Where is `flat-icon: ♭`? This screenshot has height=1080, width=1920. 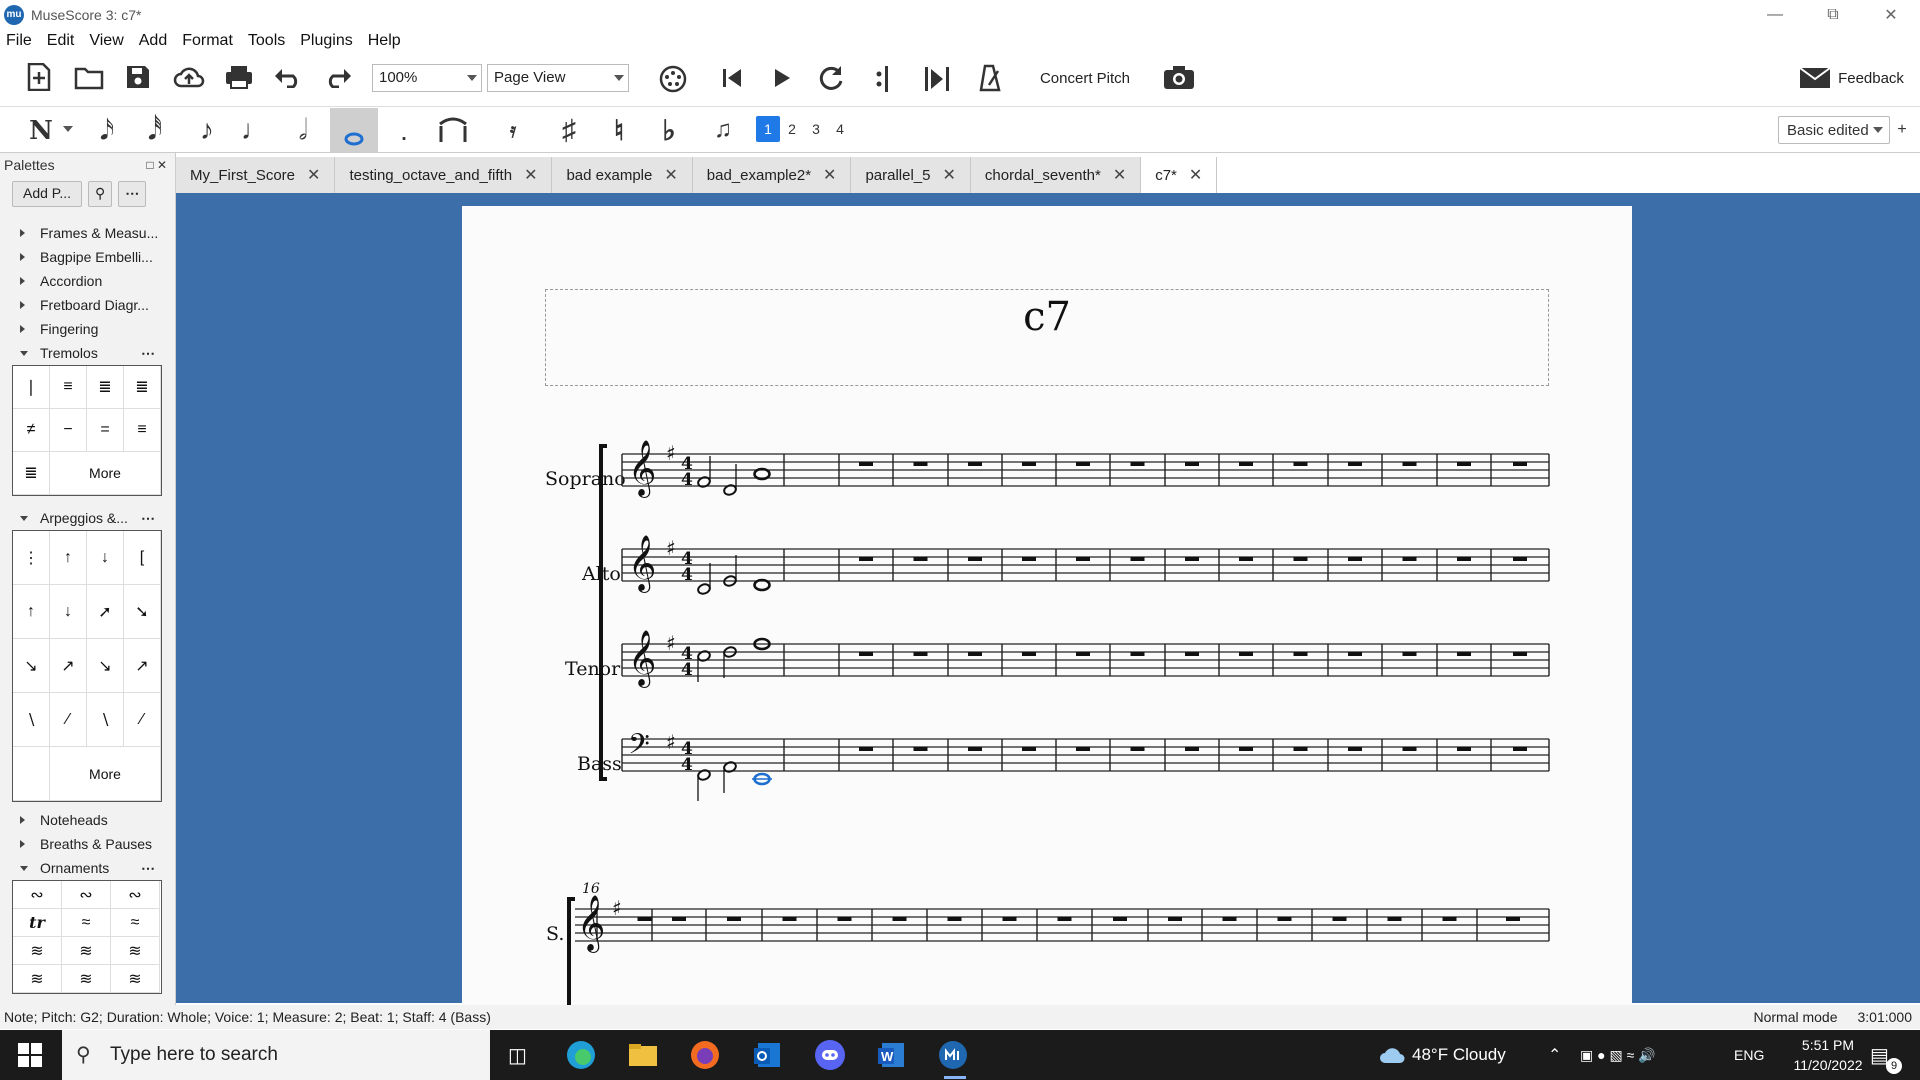 flat-icon: ♭ is located at coordinates (669, 130).